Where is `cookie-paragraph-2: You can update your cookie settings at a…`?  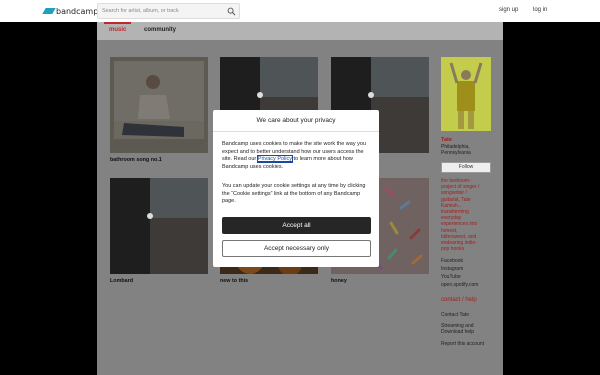 cookie-paragraph-2: You can update your cookie settings at a… is located at coordinates (294, 194).